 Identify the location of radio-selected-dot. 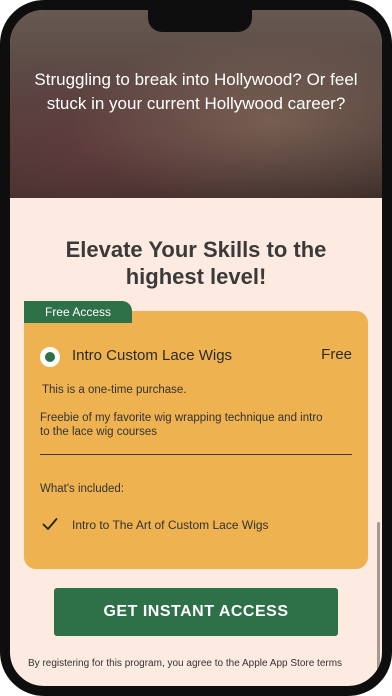
(50, 357).